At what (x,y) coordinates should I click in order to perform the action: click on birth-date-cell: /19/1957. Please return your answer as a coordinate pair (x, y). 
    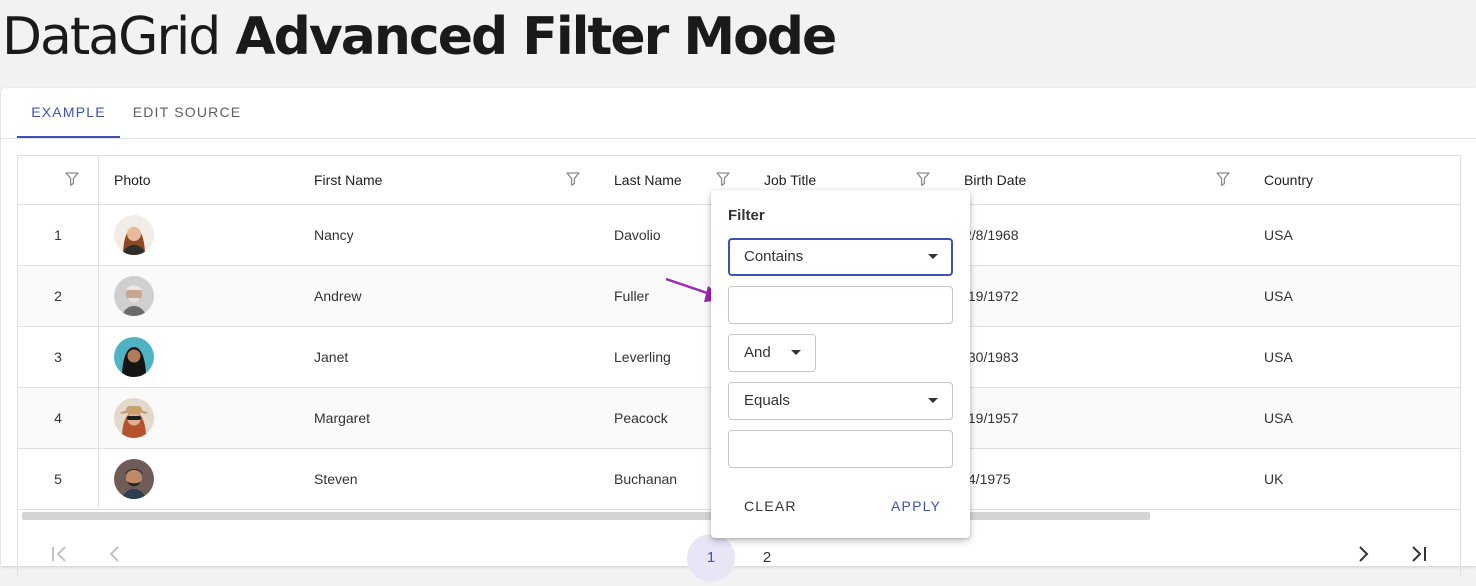
    Looking at the image, I should click on (991, 418).